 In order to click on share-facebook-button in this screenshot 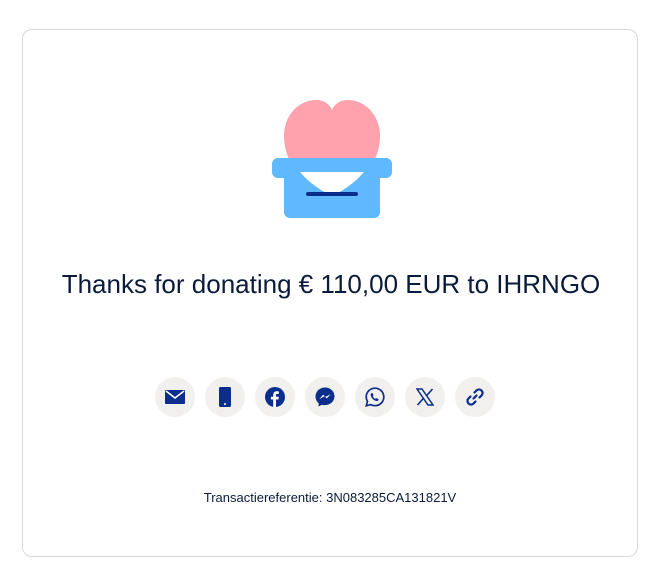, I will do `click(275, 397)`.